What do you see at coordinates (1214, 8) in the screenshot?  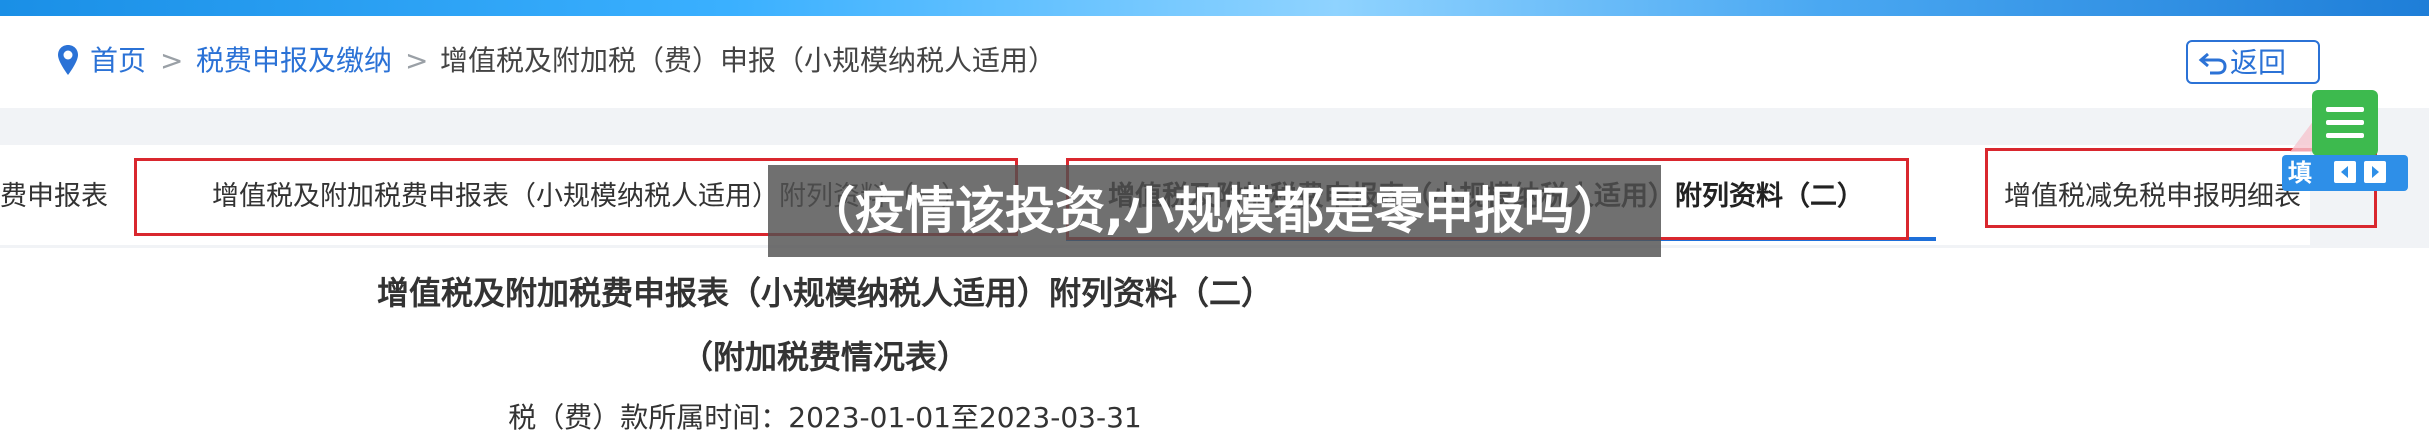 I see `top-banner` at bounding box center [1214, 8].